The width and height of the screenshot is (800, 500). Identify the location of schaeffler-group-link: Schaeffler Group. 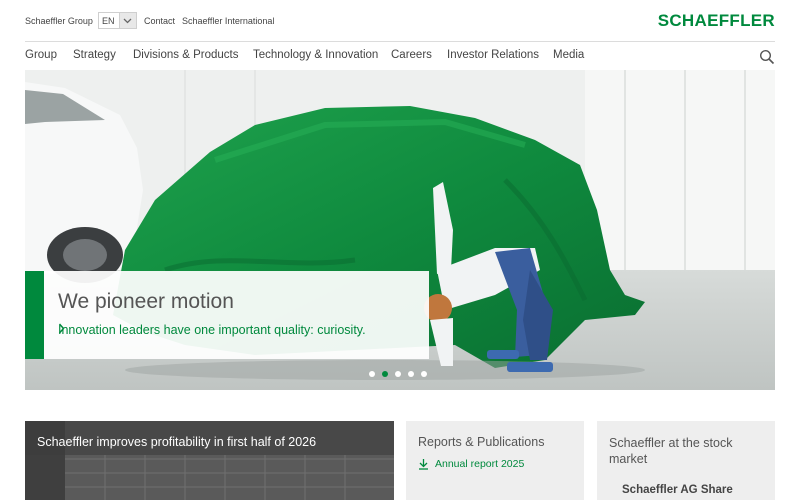
(59, 21).